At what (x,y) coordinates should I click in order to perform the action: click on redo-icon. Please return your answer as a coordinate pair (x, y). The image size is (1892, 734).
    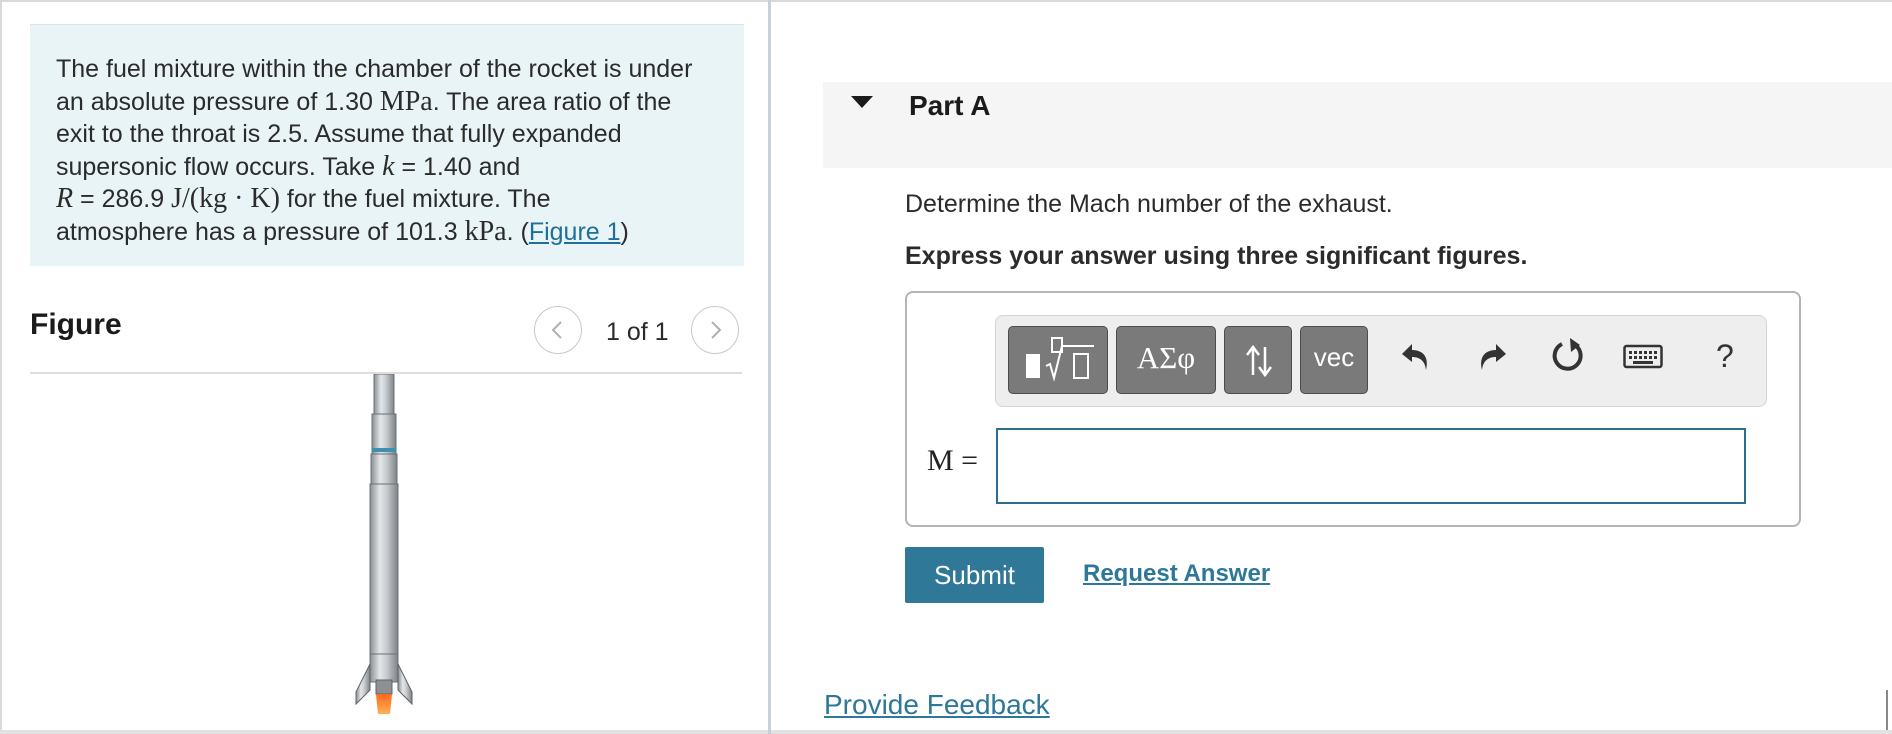
    Looking at the image, I should click on (1492, 356).